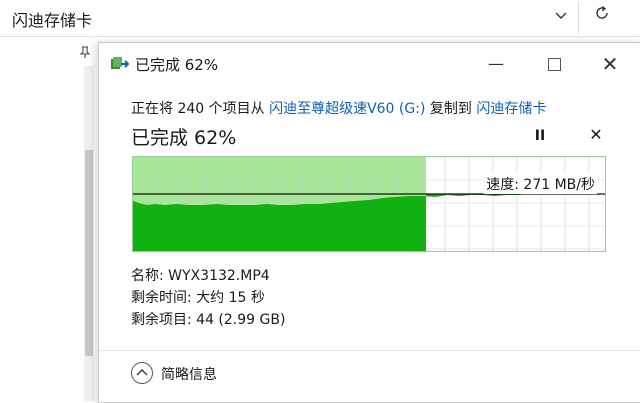 The height and width of the screenshot is (403, 640). Describe the element at coordinates (602, 16) in the screenshot. I see `refresh-icon` at that location.